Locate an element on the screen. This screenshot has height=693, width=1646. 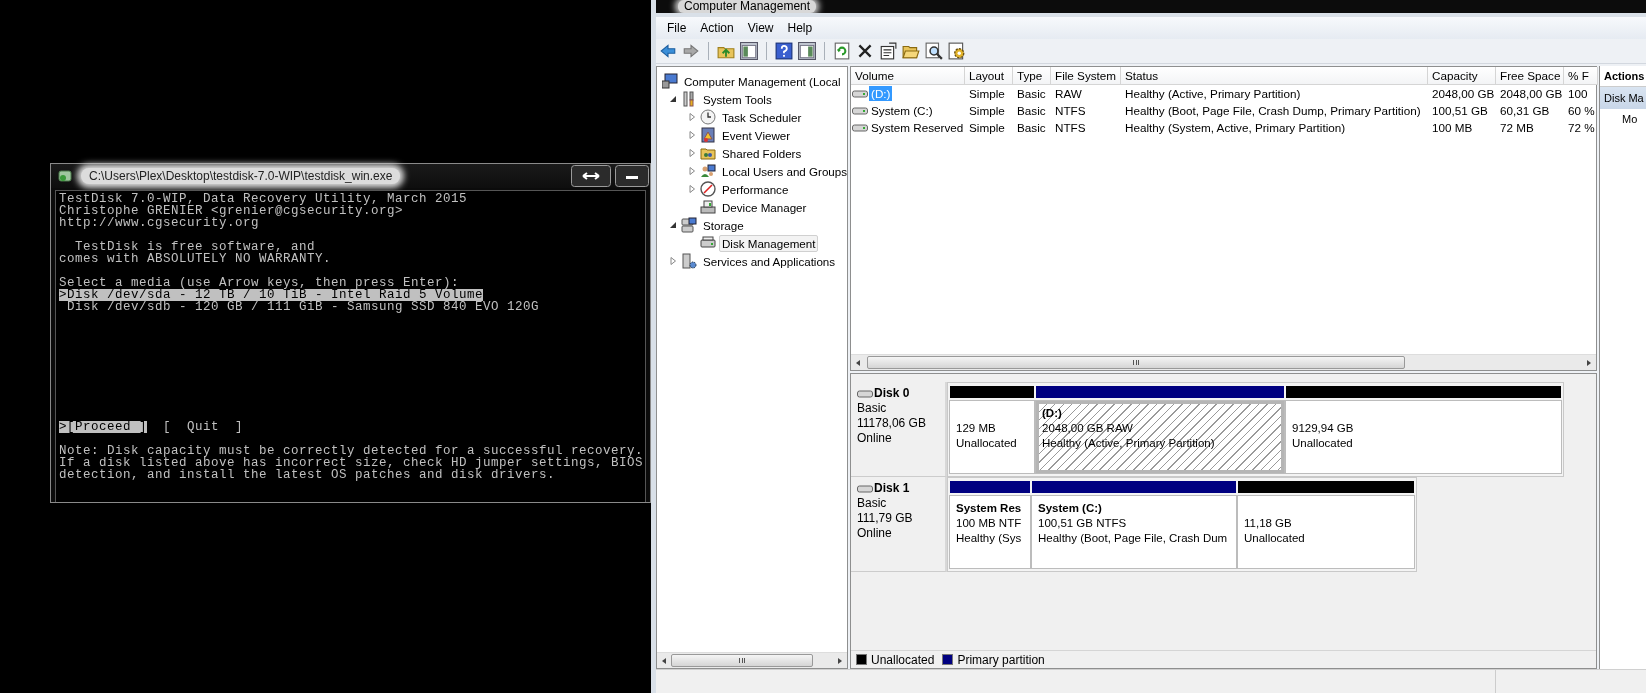
table-cell: System Reserved is located at coordinates (917, 127).